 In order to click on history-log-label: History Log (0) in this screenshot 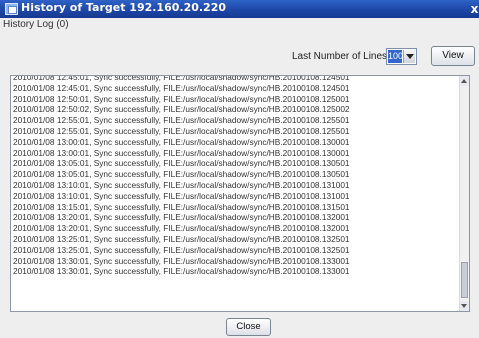, I will do `click(36, 24)`.